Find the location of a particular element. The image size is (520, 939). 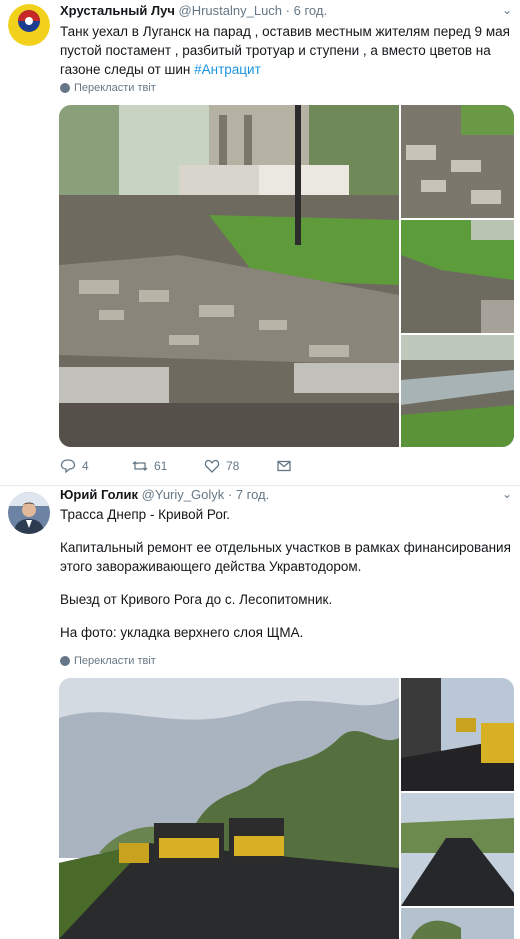

author-handle: @Hrustalny_Luch is located at coordinates (231, 10).